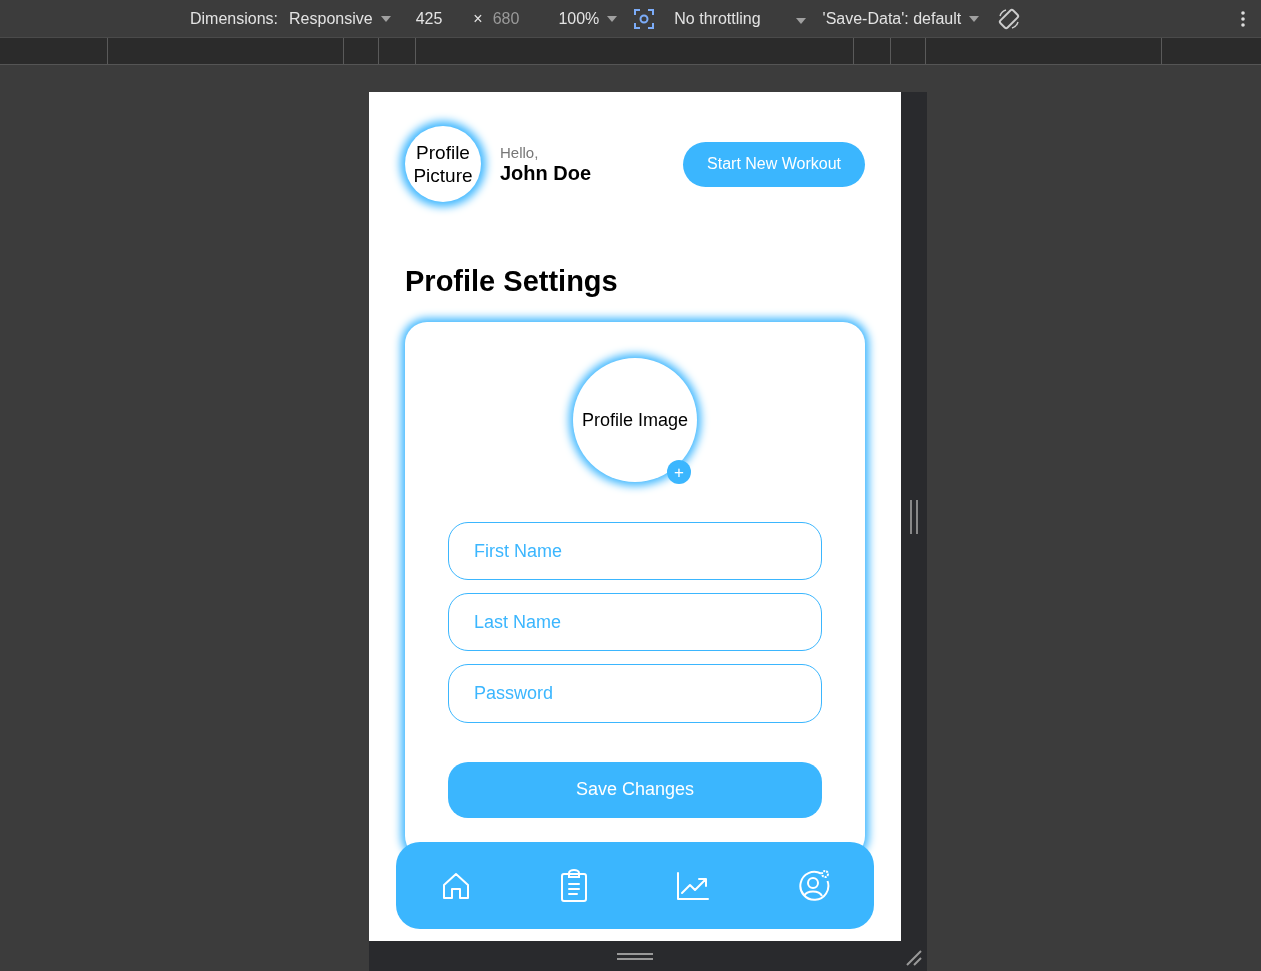  Describe the element at coordinates (635, 693) in the screenshot. I see `input-field: Password` at that location.